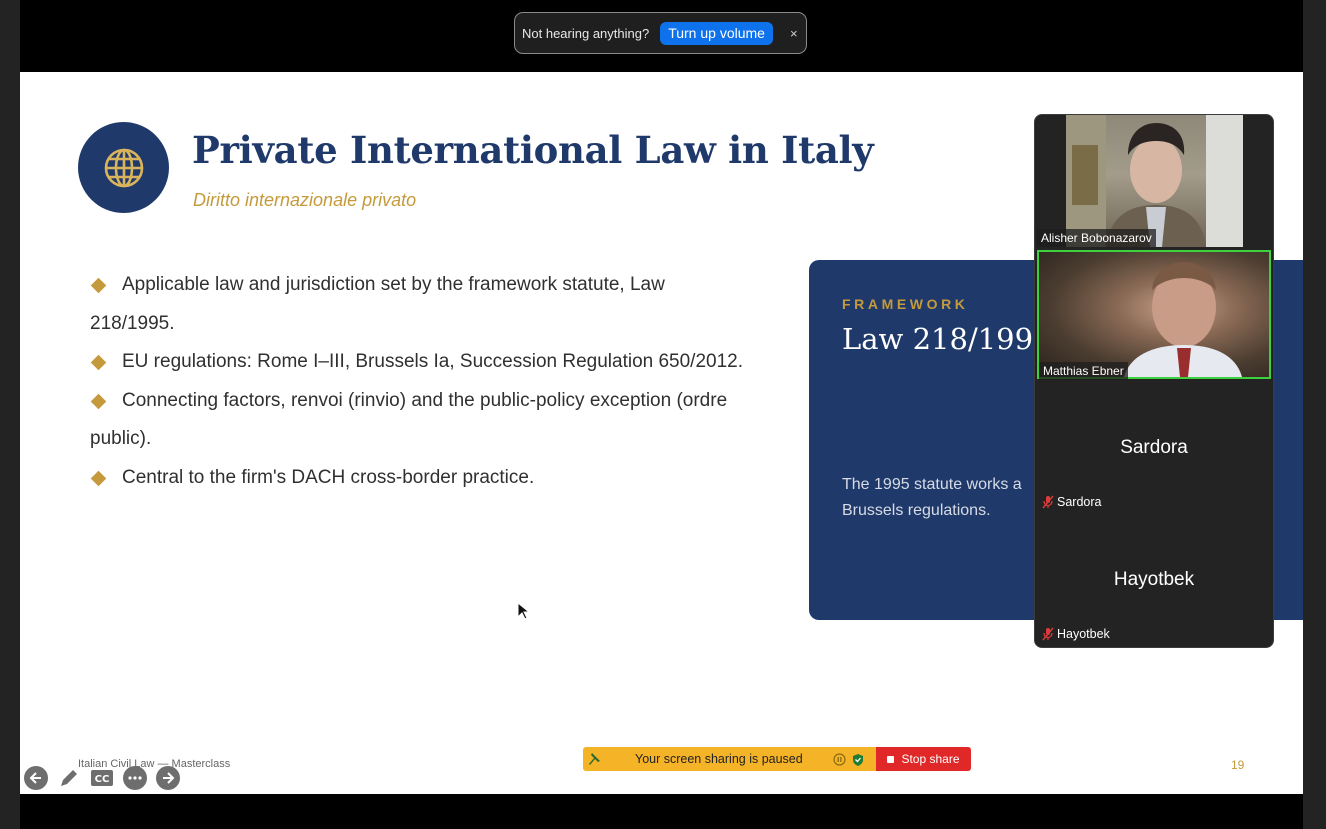 The image size is (1326, 829). What do you see at coordinates (932, 484) in the screenshot?
I see `panel-note-line: The 1995 statute works a` at bounding box center [932, 484].